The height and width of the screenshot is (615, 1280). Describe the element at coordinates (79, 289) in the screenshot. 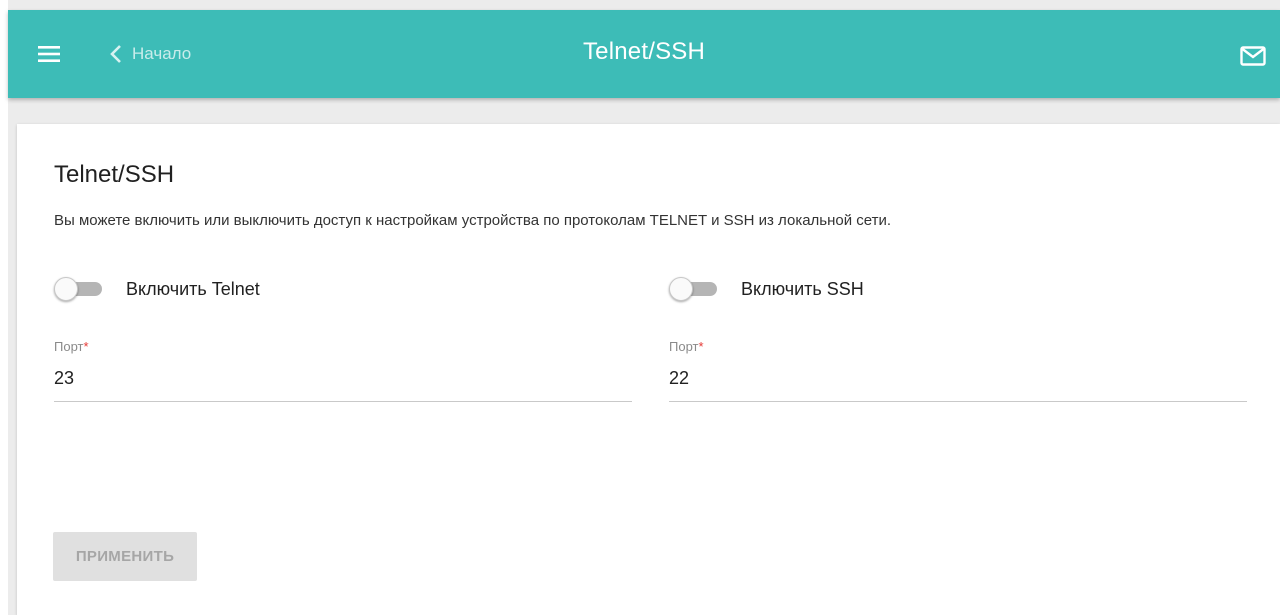

I see `telnet-toggle-switch` at that location.